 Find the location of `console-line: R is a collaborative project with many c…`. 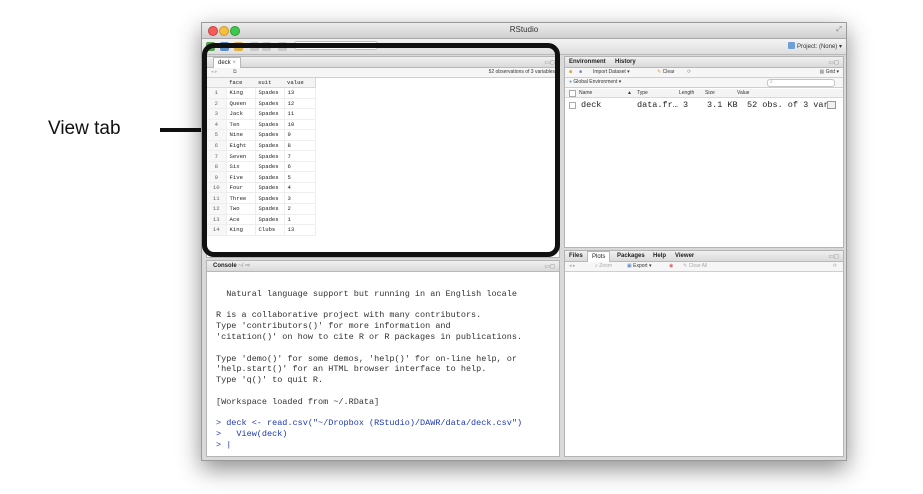

console-line: R is a collaborative project with many c… is located at coordinates (349, 315).